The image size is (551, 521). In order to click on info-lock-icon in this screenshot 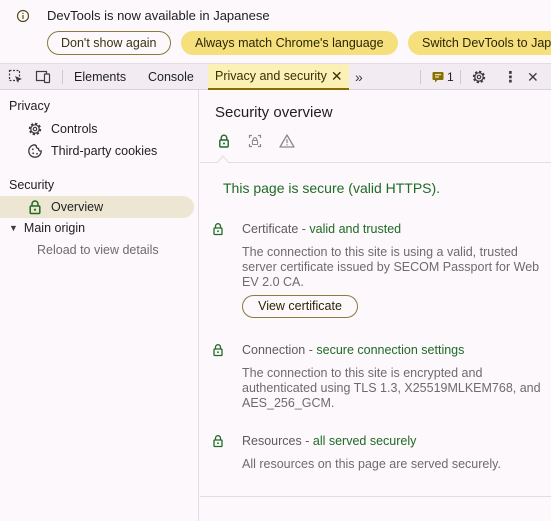, I will do `click(255, 141)`.